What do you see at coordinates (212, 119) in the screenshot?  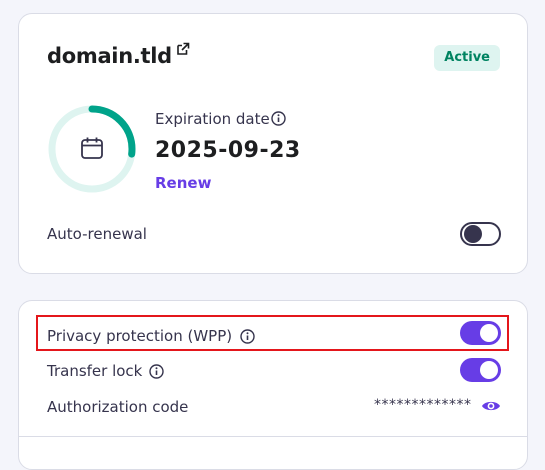 I see `expiration-date-label: Expiration date` at bounding box center [212, 119].